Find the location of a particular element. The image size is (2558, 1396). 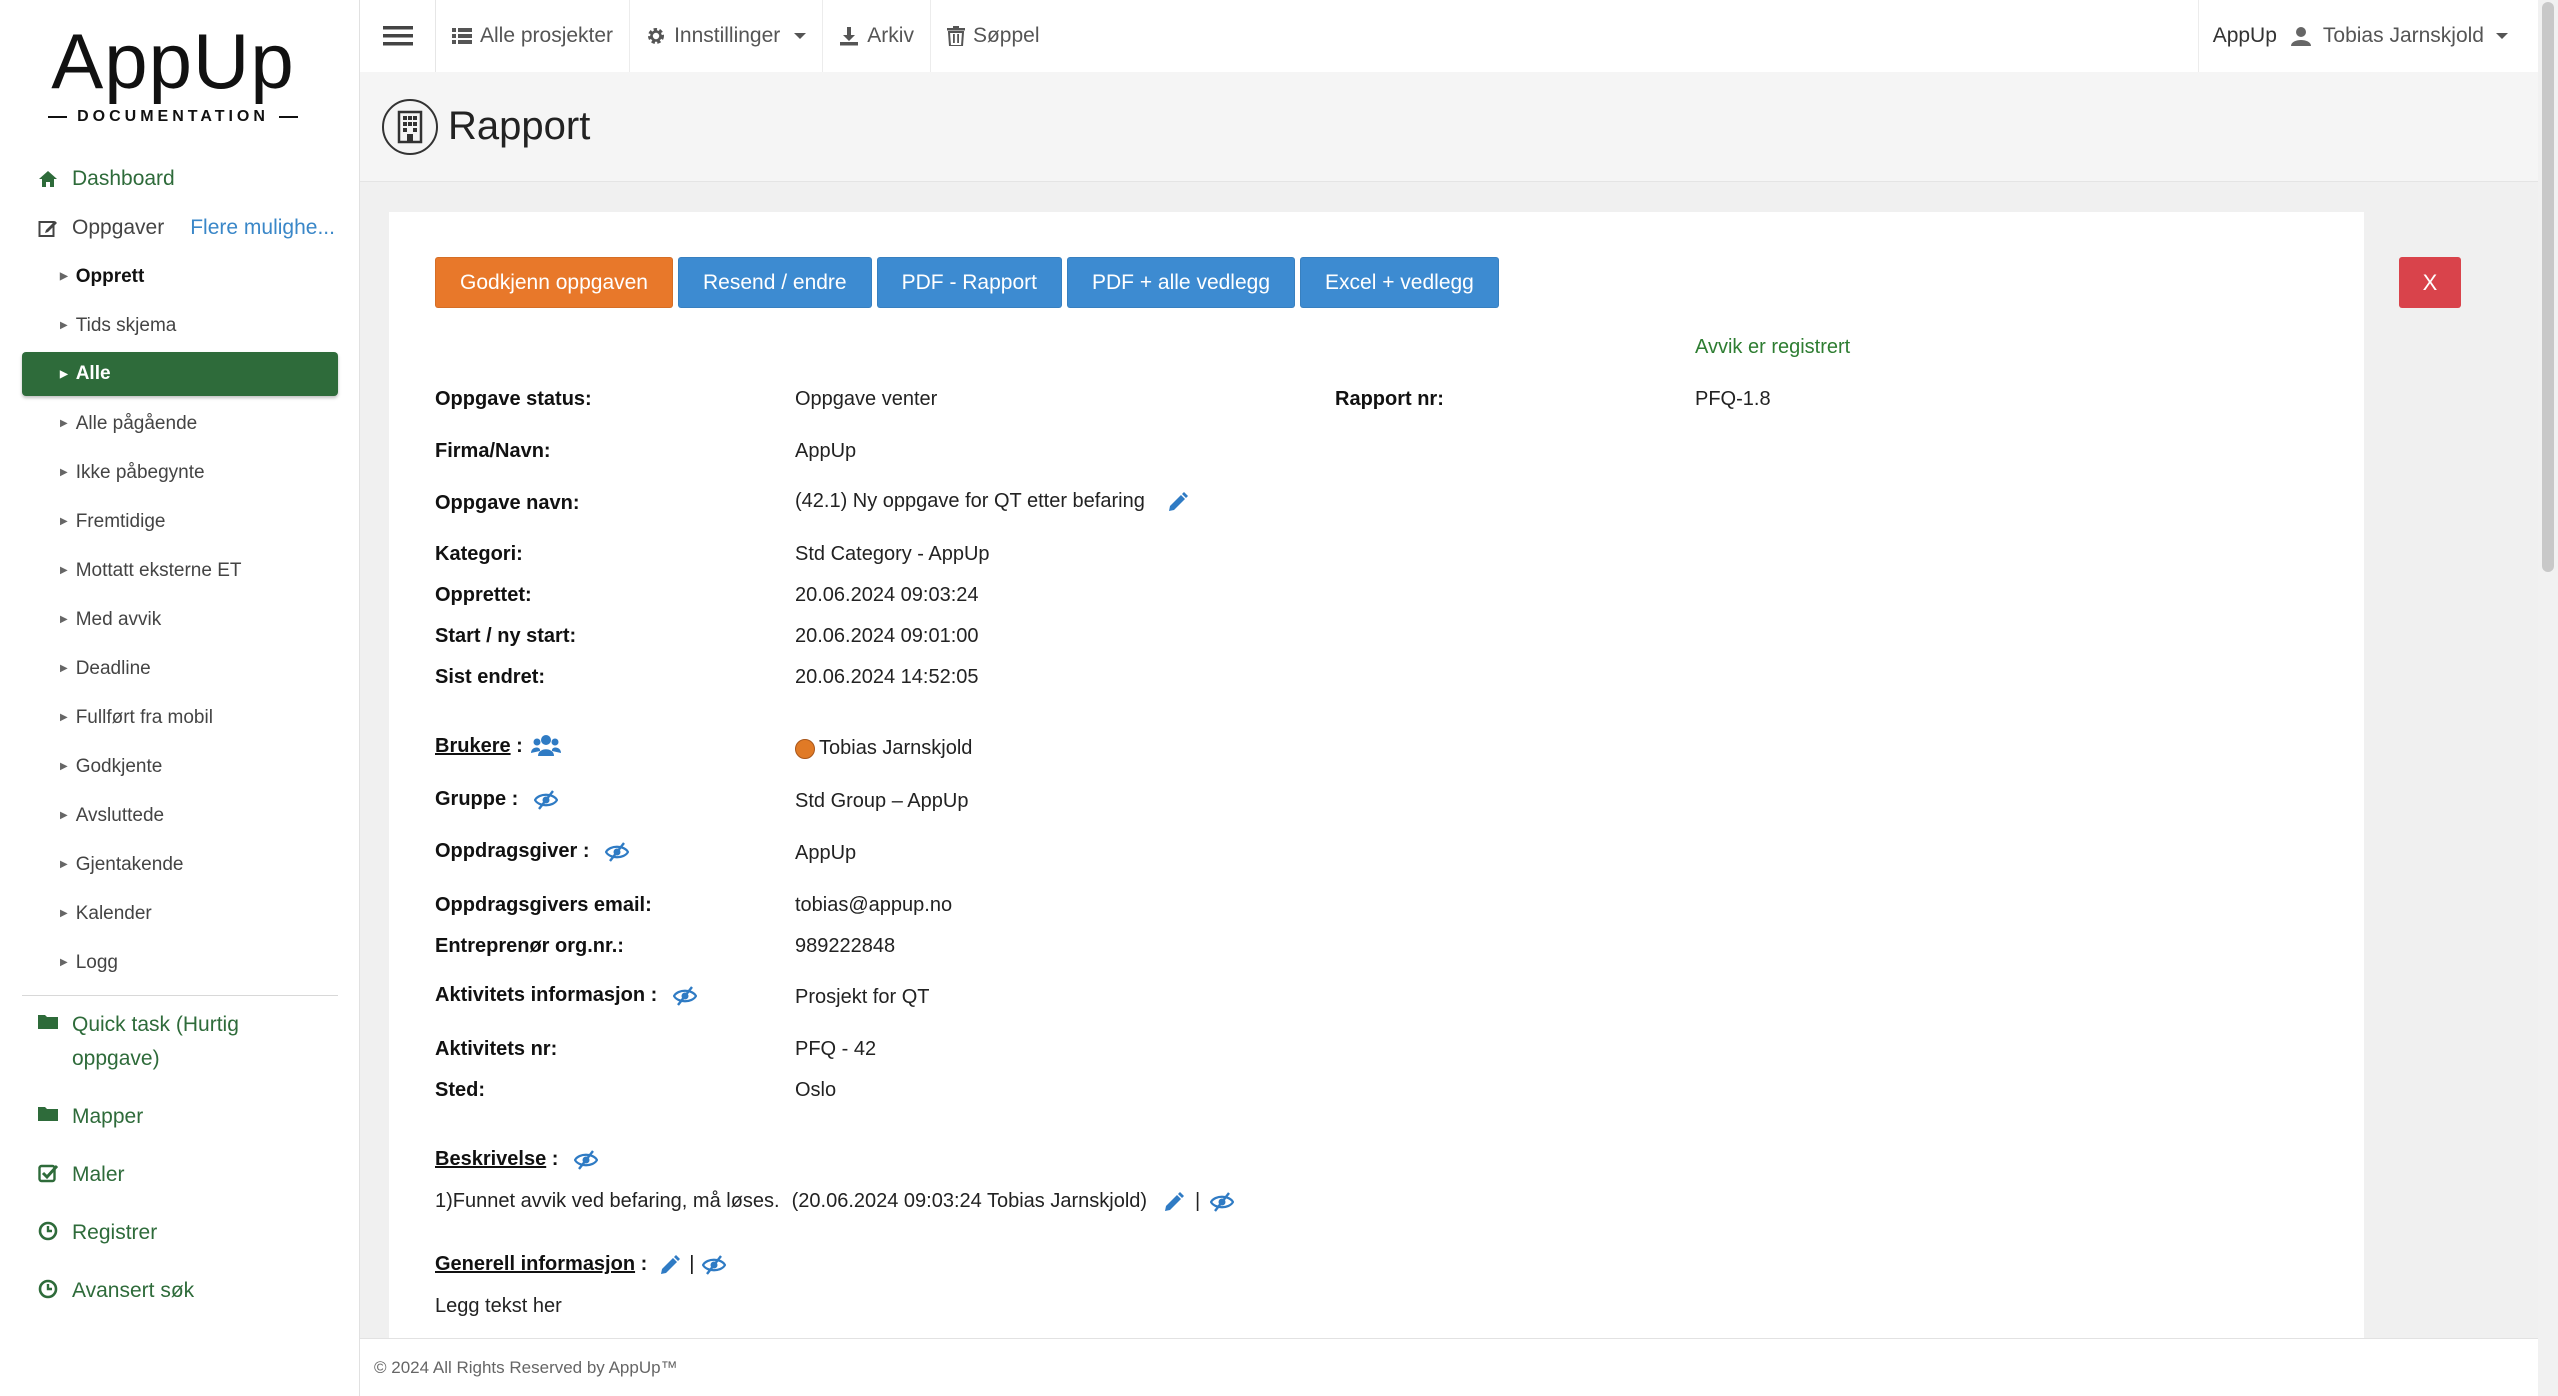

scrollbar-thumb is located at coordinates (2548, 287).